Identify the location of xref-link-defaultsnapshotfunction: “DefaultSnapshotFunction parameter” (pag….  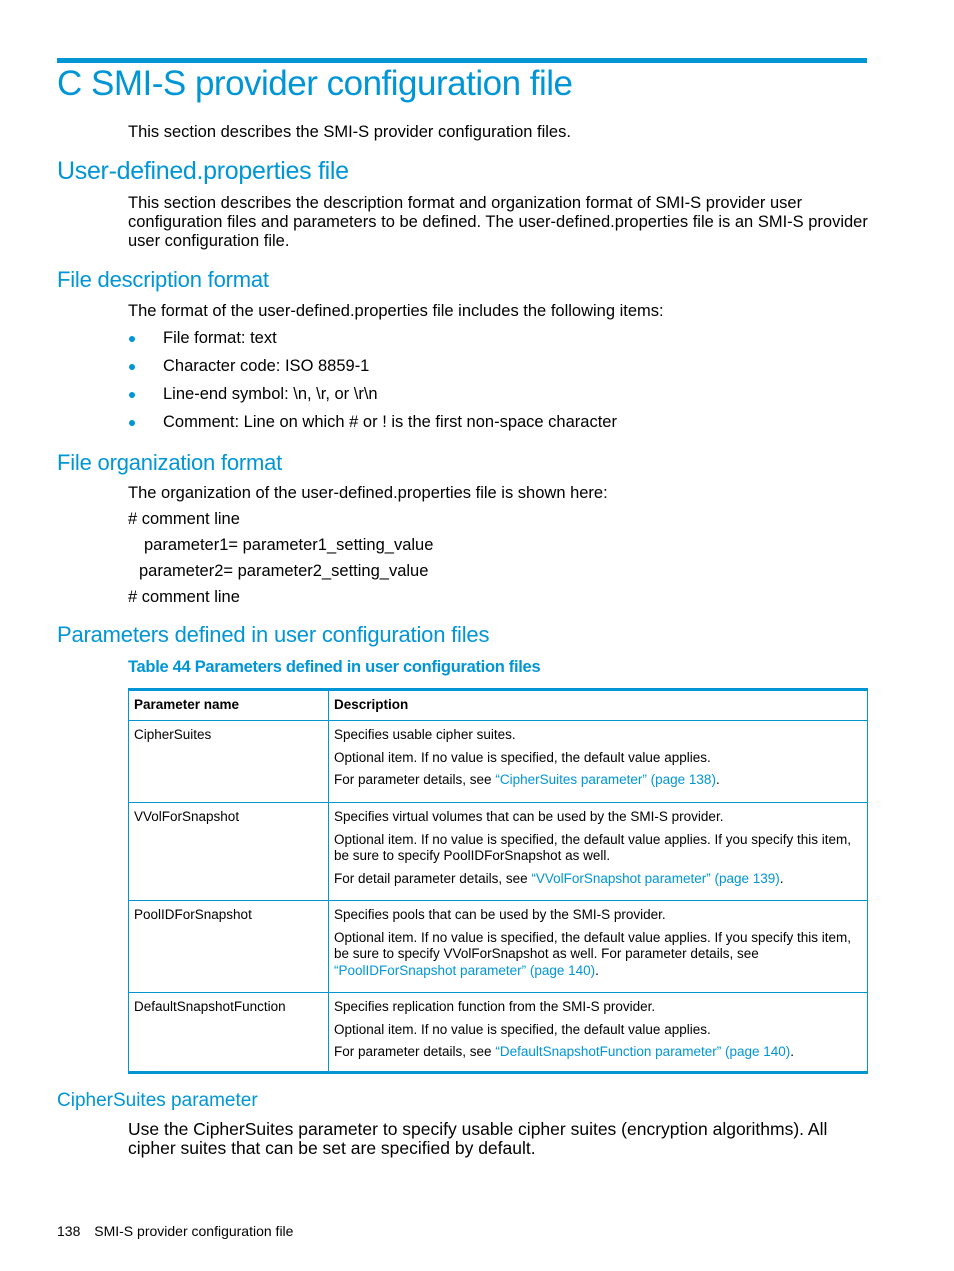
(642, 1051).